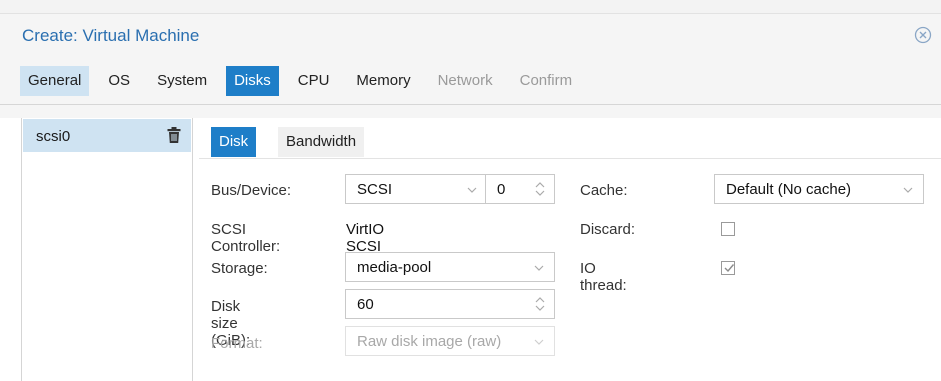 The width and height of the screenshot is (941, 381). Describe the element at coordinates (174, 135) in the screenshot. I see `trash-icon` at that location.